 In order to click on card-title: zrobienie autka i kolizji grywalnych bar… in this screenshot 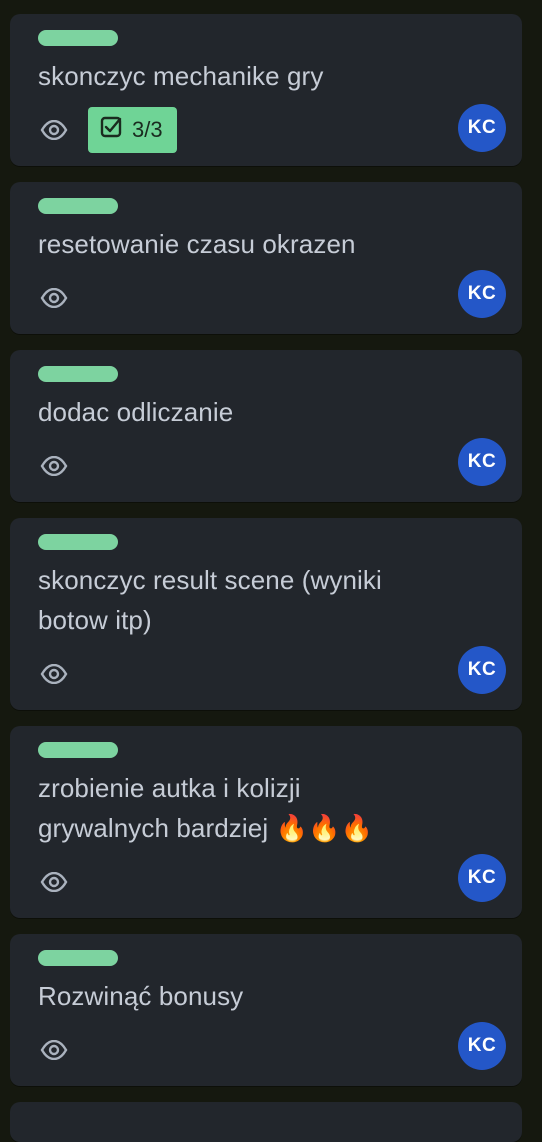, I will do `click(272, 808)`.